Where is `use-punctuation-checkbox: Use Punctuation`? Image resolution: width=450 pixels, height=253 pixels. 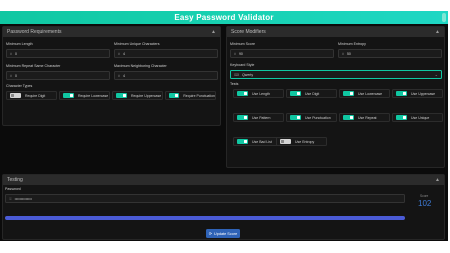 use-punctuation-checkbox: Use Punctuation is located at coordinates (311, 117).